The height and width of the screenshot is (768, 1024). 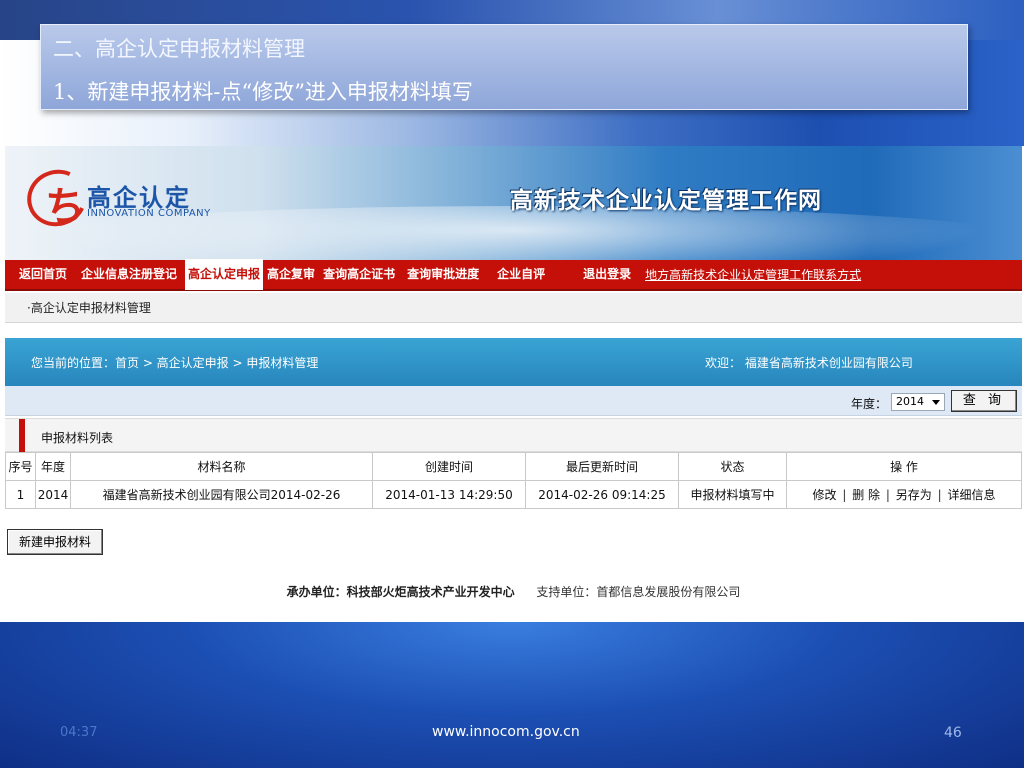 I want to click on footer-support: 支持单位：首都信息发展股份有限公司, so click(x=638, y=592).